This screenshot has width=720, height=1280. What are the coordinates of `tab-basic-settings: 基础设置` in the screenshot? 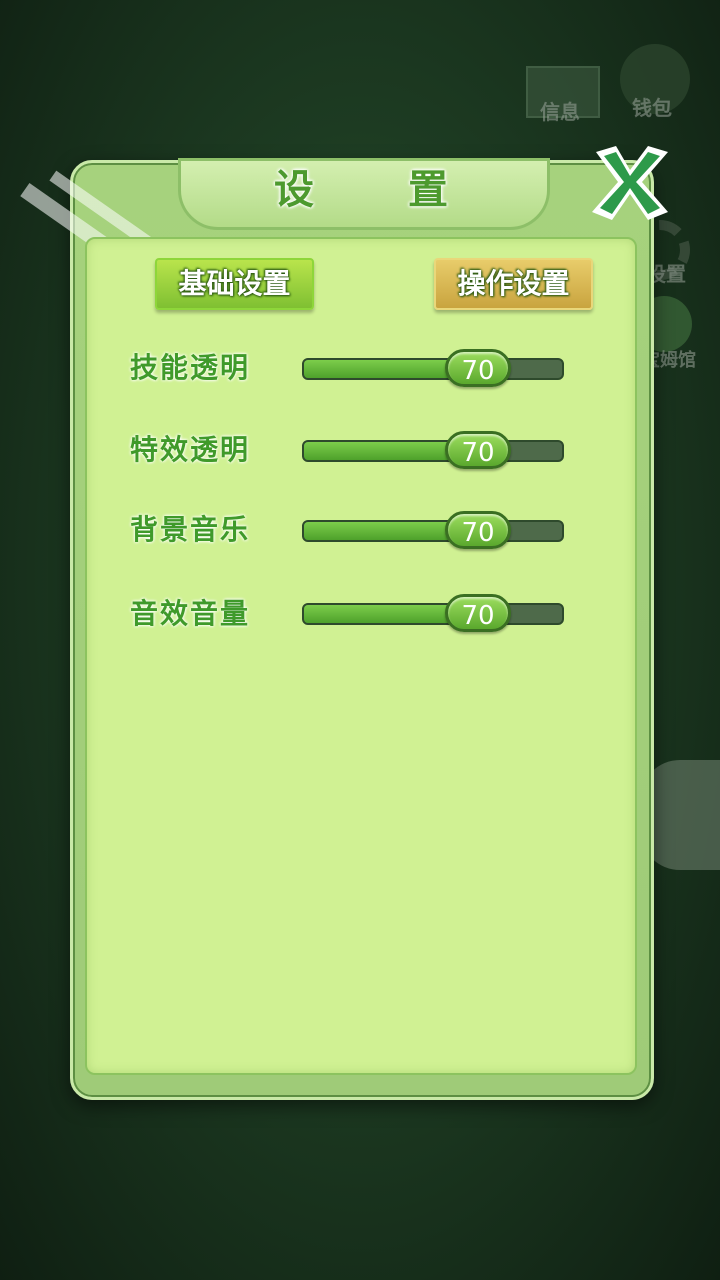 It's located at (234, 284).